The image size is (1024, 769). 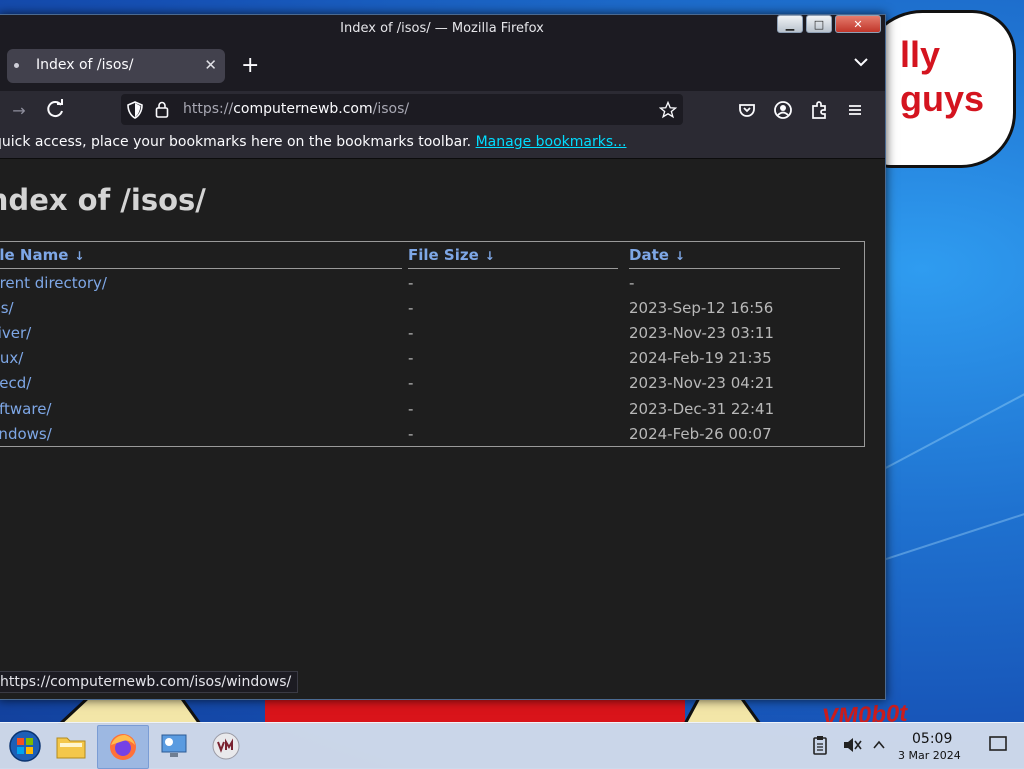 I want to click on start-orb-icon, so click(x=25, y=746).